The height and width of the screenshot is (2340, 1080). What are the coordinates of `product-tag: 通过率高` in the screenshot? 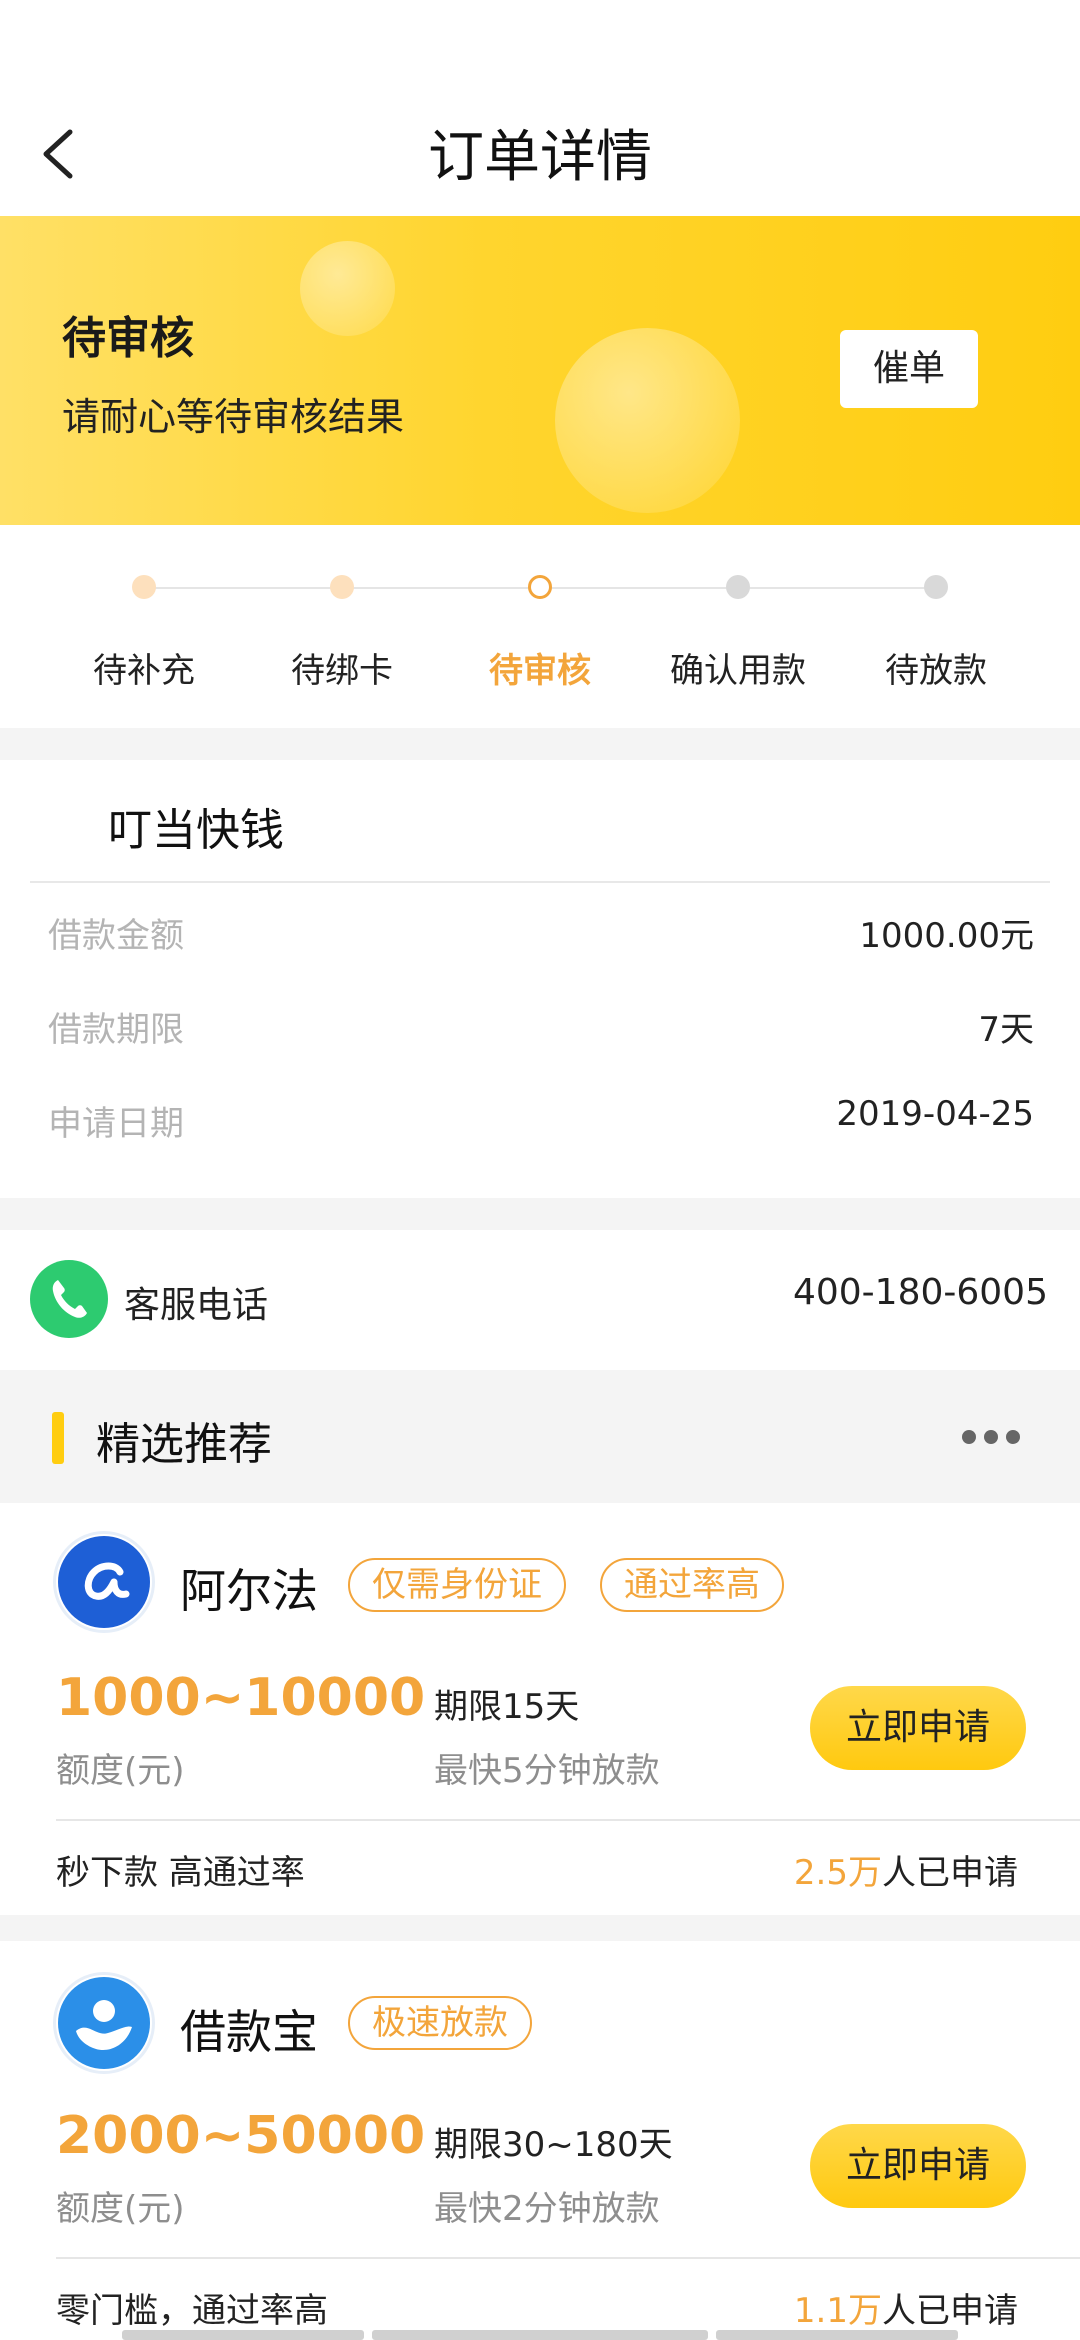 It's located at (692, 1585).